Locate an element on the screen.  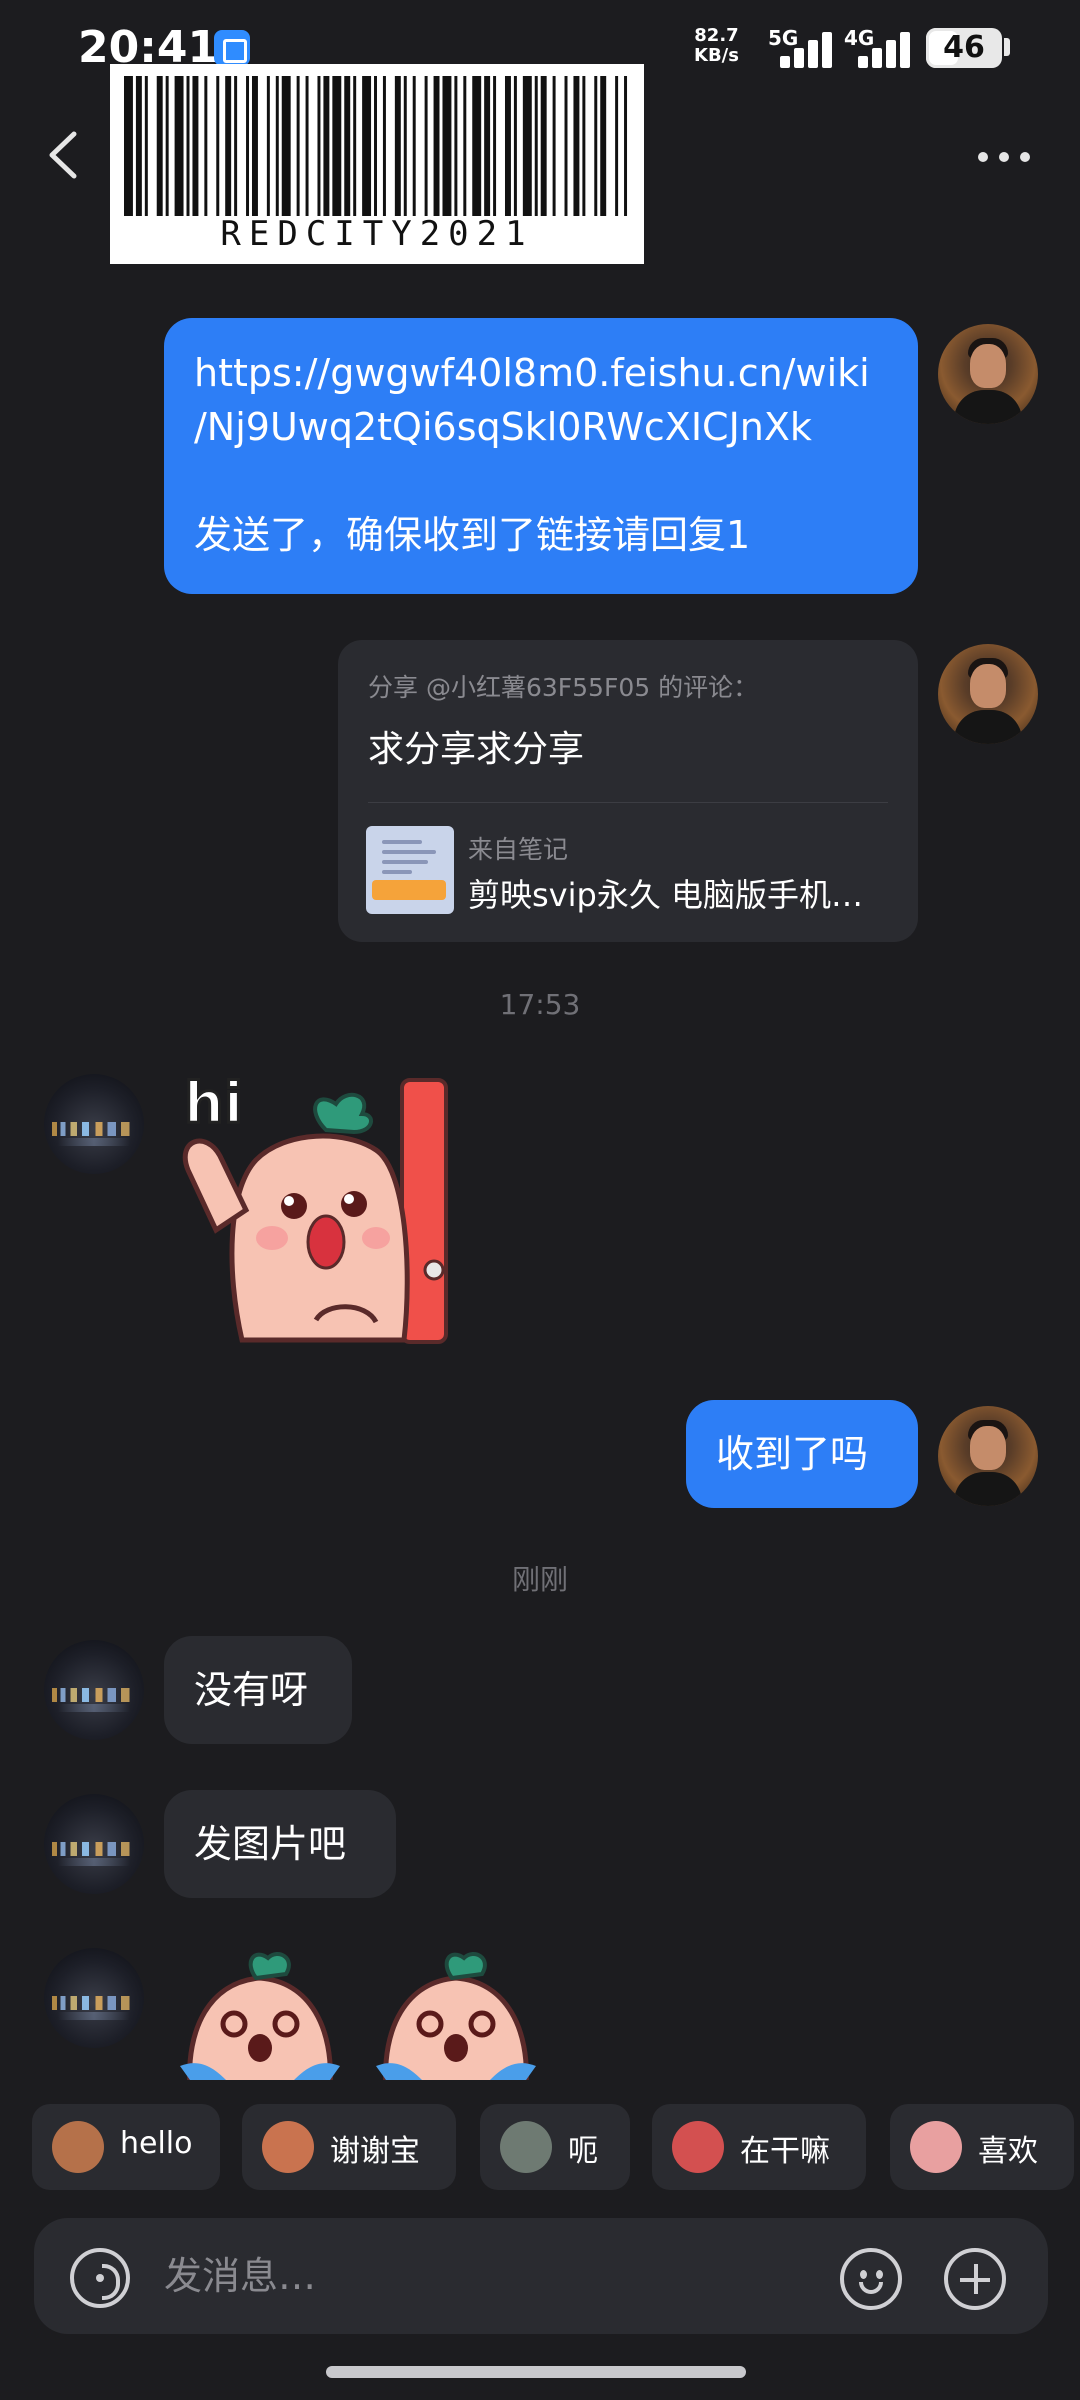
received-message-bubble: 没有呀 is located at coordinates (258, 1690).